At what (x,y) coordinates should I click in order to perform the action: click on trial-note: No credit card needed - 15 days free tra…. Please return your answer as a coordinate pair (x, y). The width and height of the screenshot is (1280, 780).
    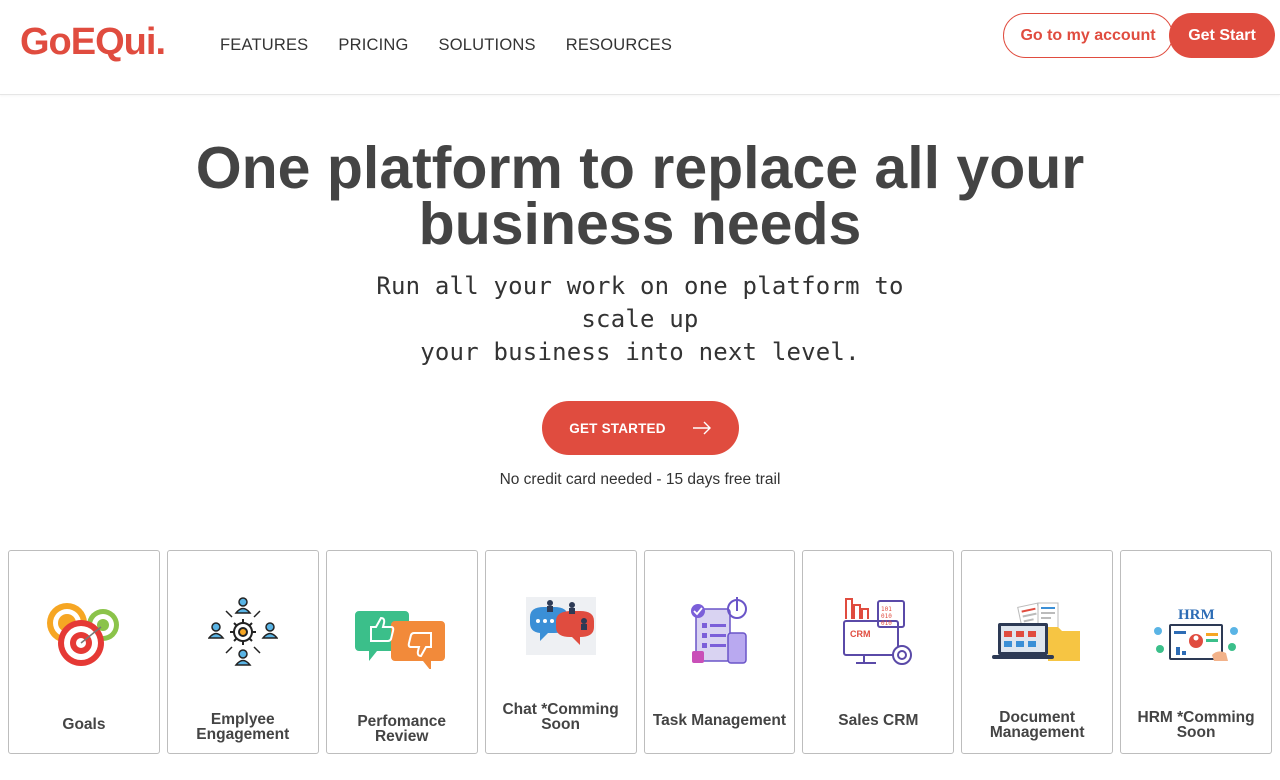
    Looking at the image, I should click on (640, 479).